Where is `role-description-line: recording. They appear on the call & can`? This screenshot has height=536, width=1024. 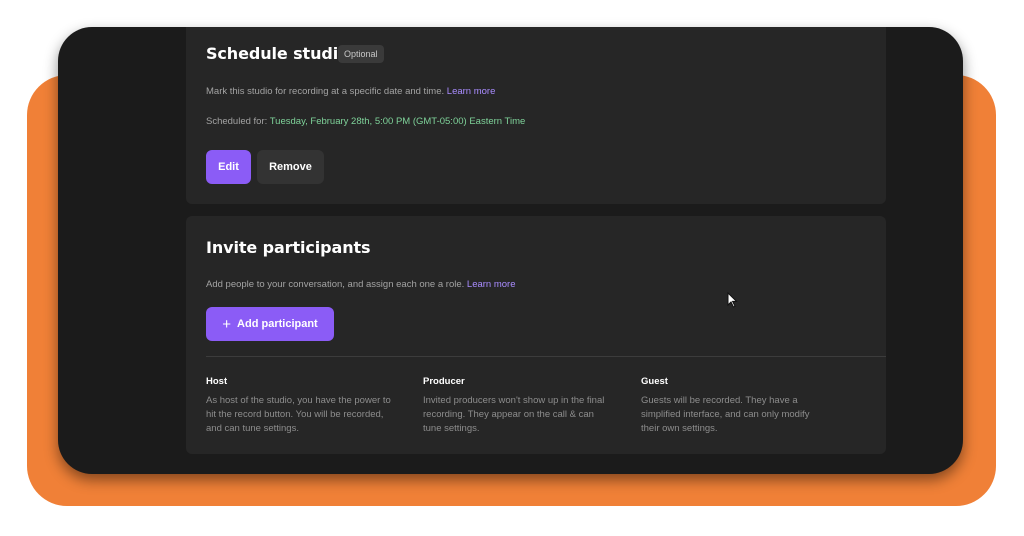 role-description-line: recording. They appear on the call & can is located at coordinates (508, 414).